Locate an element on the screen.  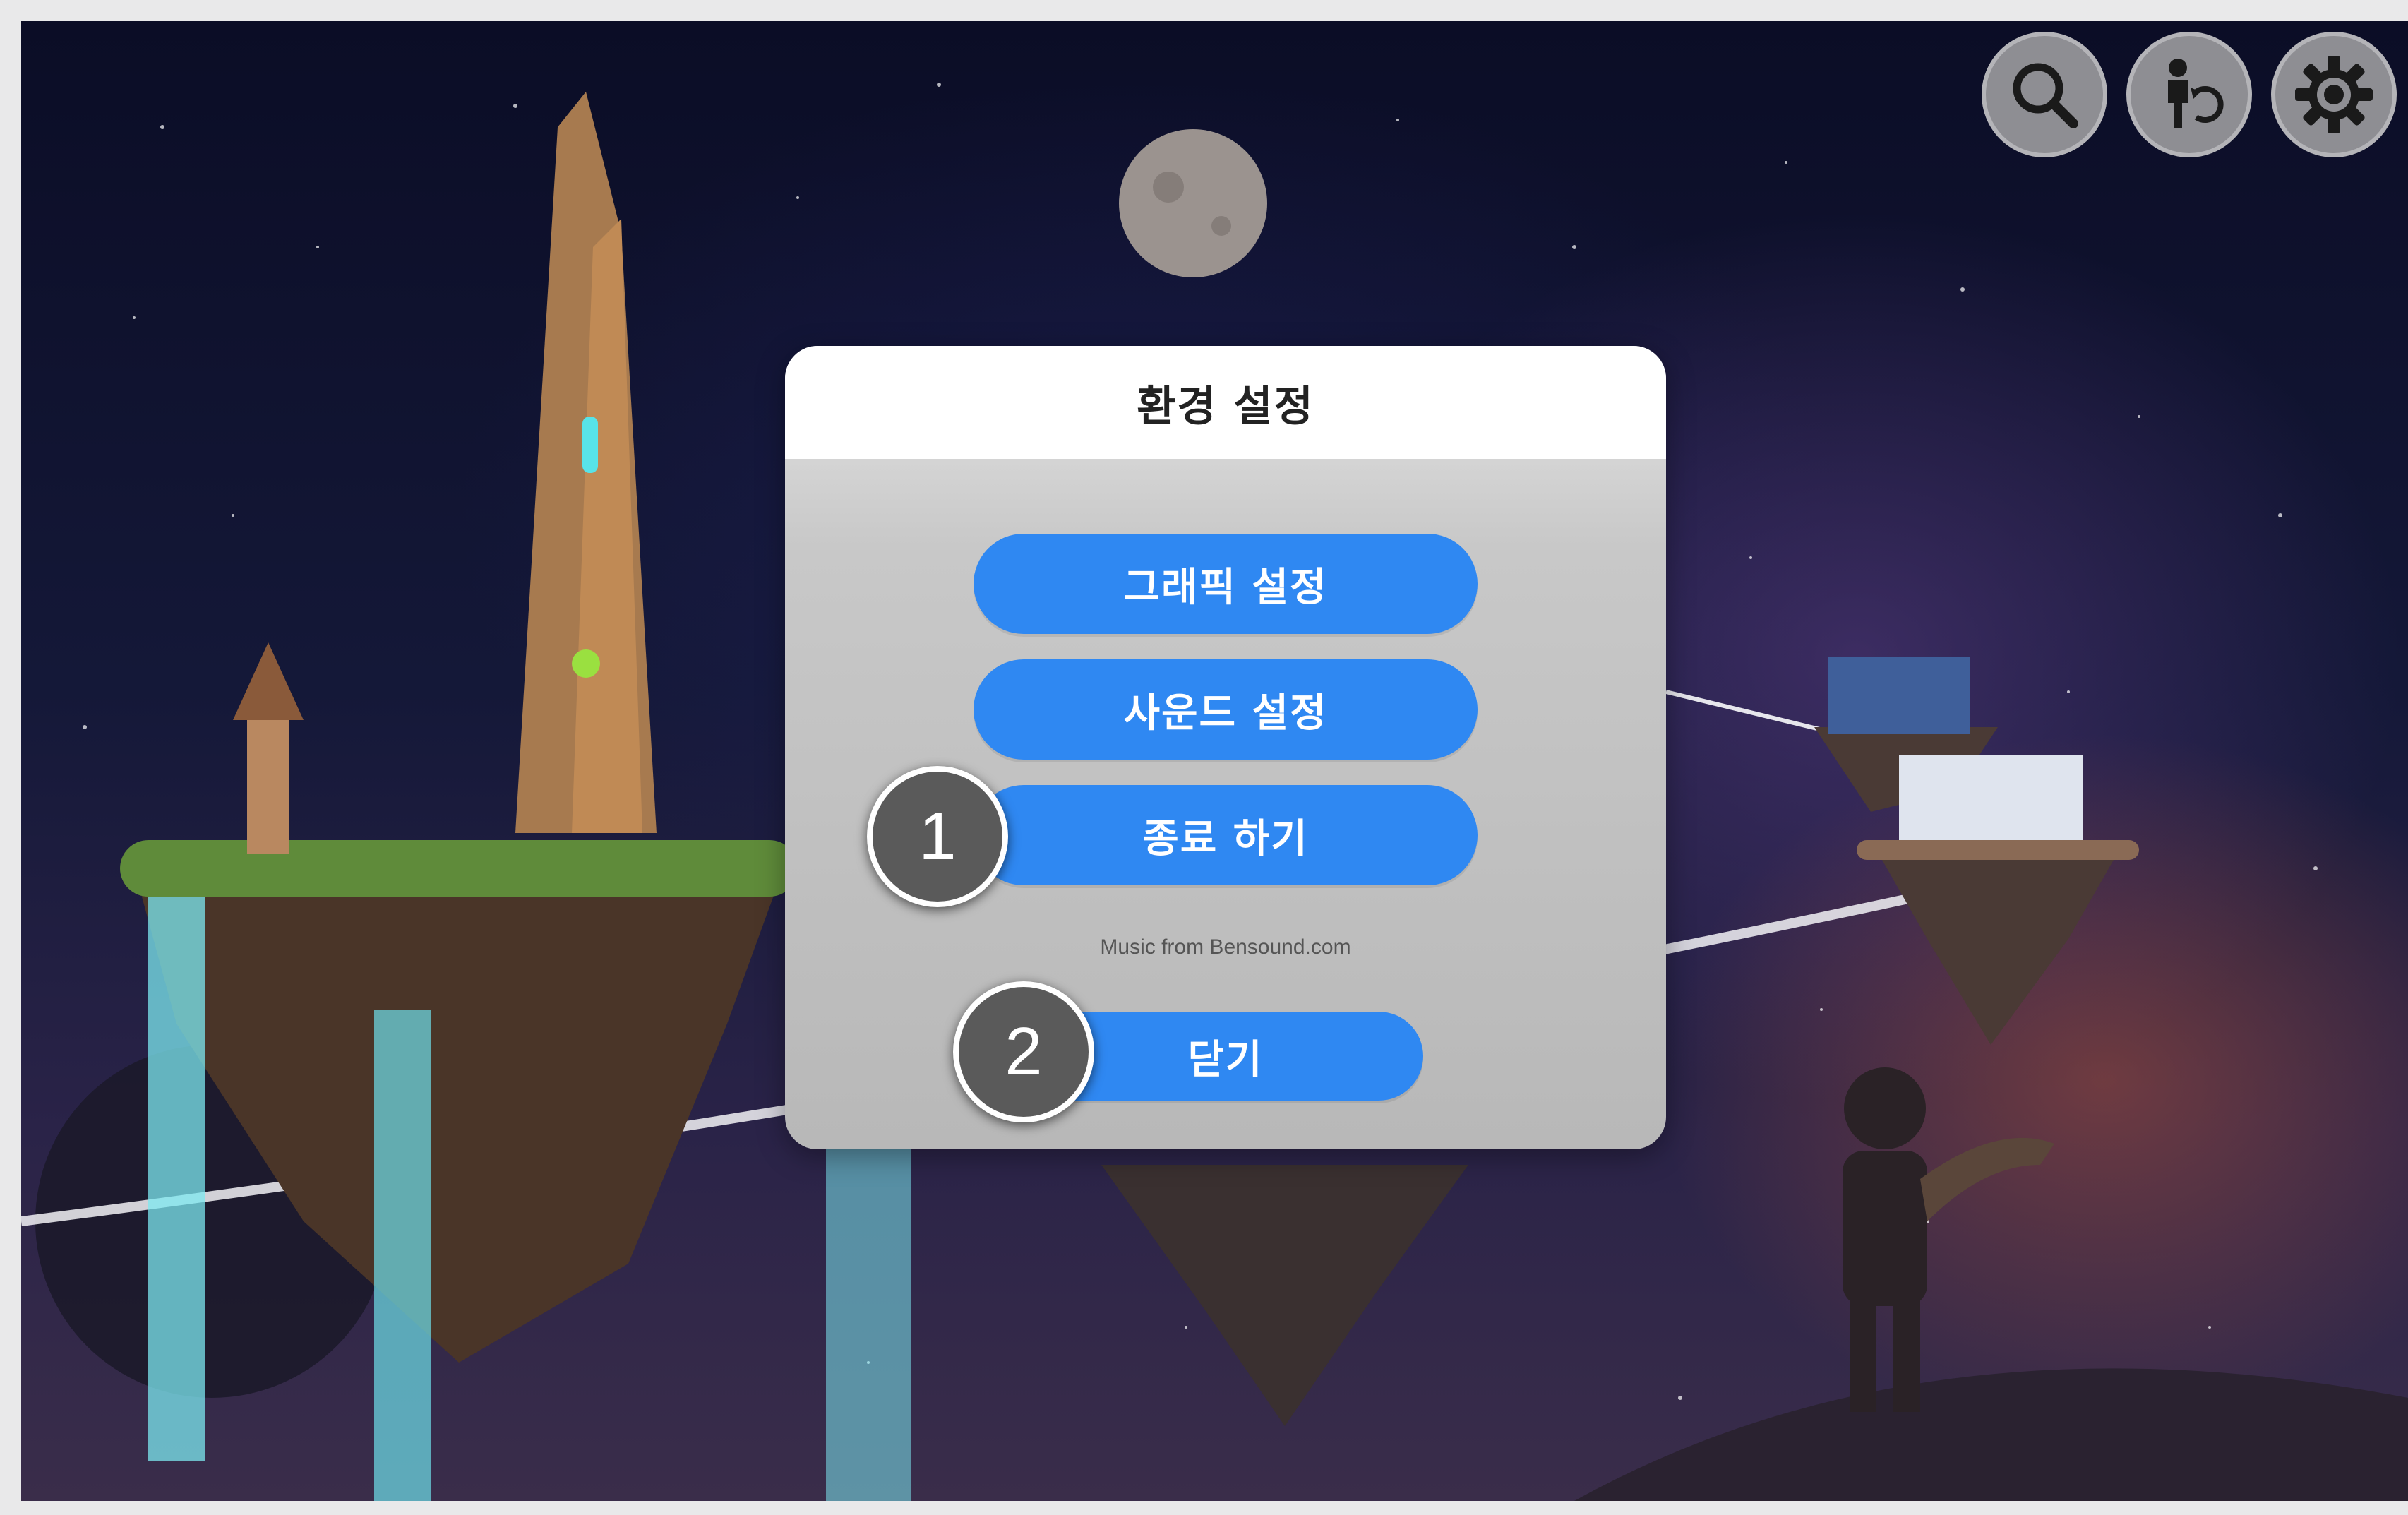
search-button is located at coordinates (2045, 94).